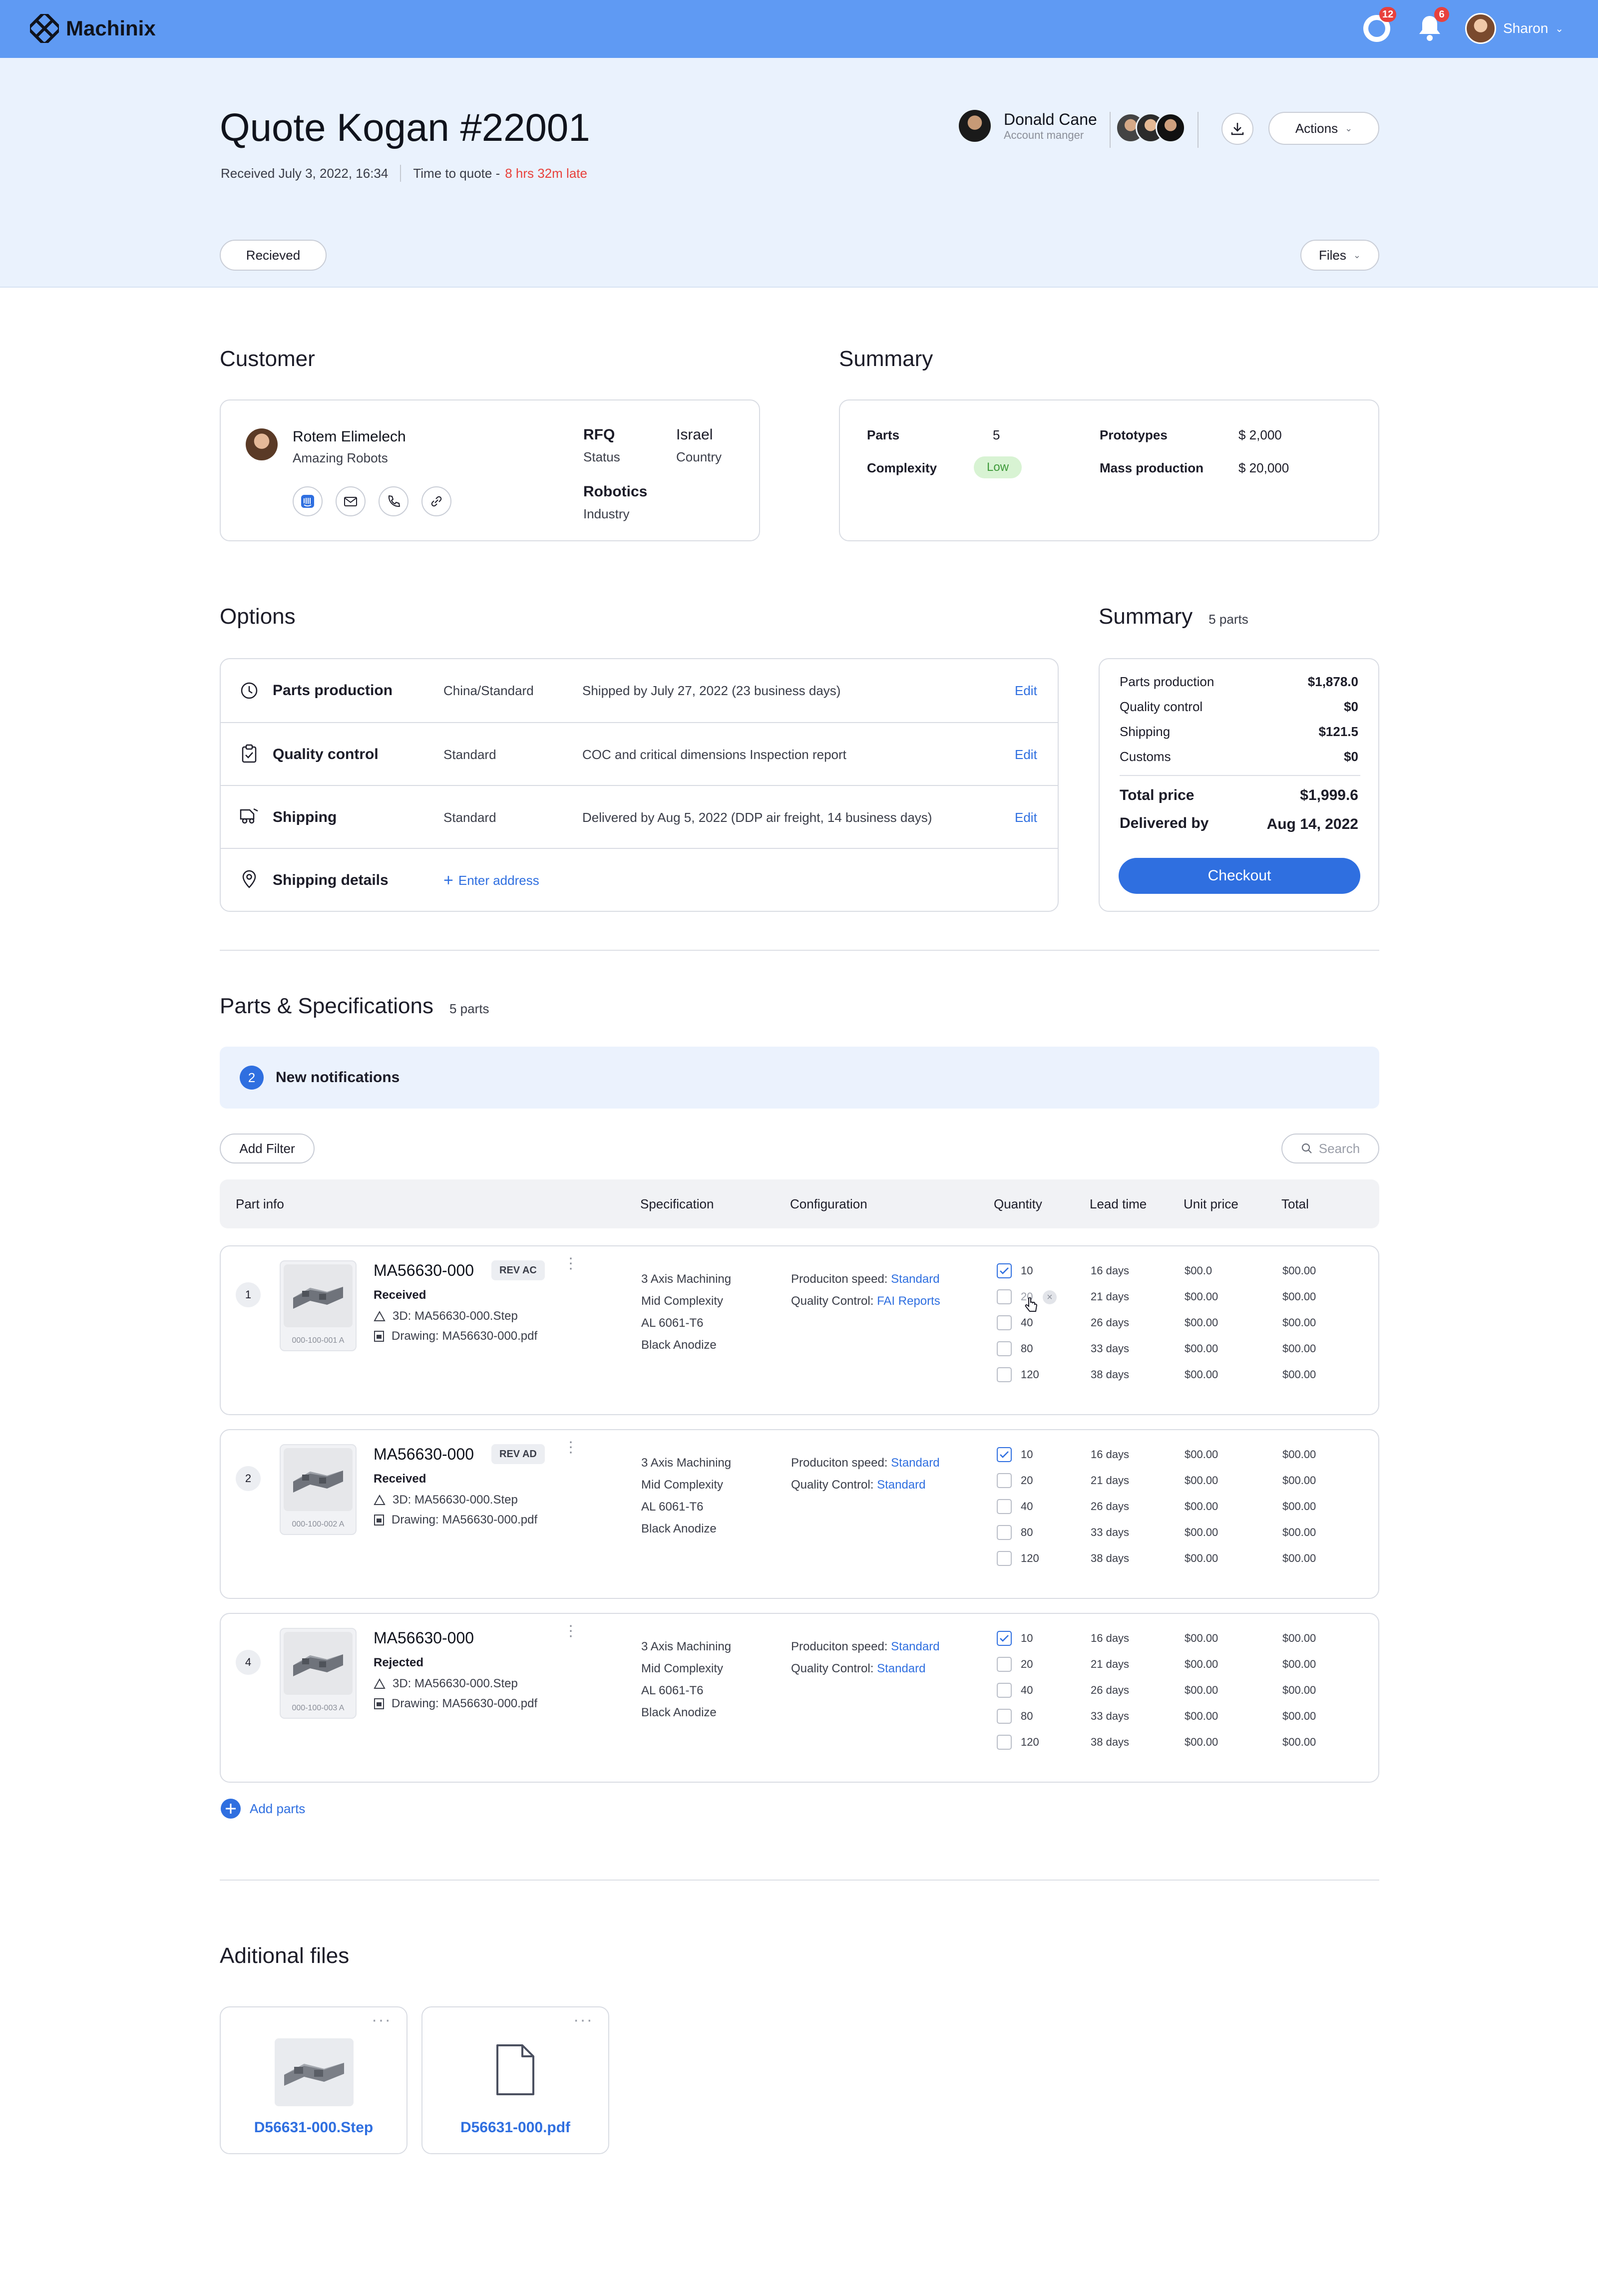  What do you see at coordinates (380, 1683) in the screenshot?
I see `3d-model-icon` at bounding box center [380, 1683].